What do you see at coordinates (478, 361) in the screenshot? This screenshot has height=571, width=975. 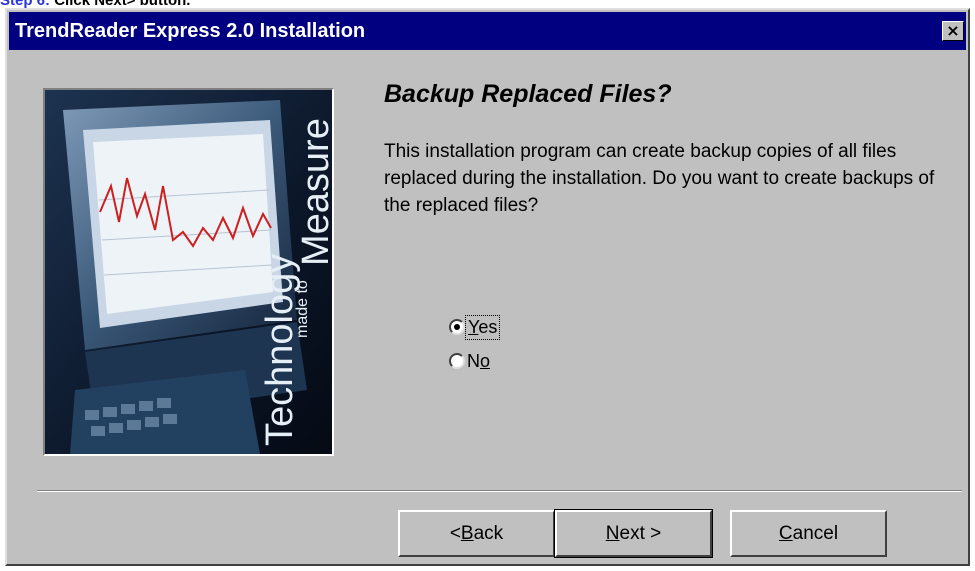 I see `radio-no-label: No` at bounding box center [478, 361].